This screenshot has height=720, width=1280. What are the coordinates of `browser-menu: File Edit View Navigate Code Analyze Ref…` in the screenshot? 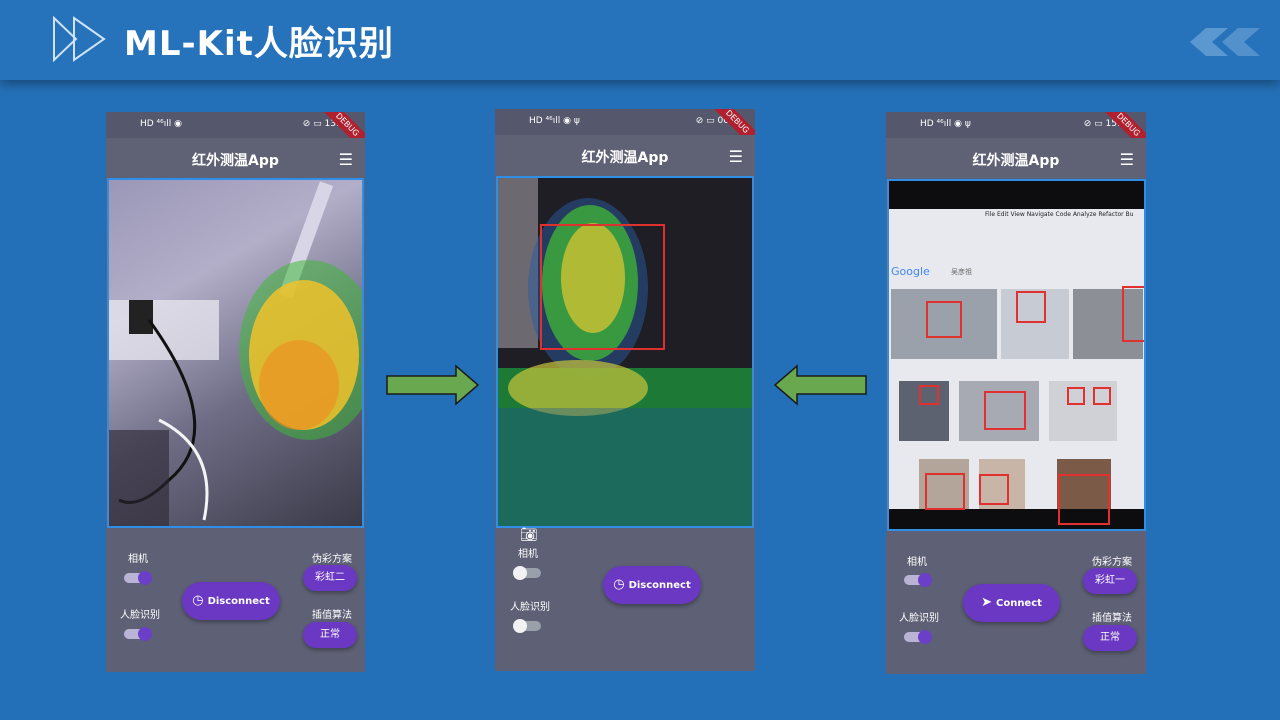 It's located at (1059, 214).